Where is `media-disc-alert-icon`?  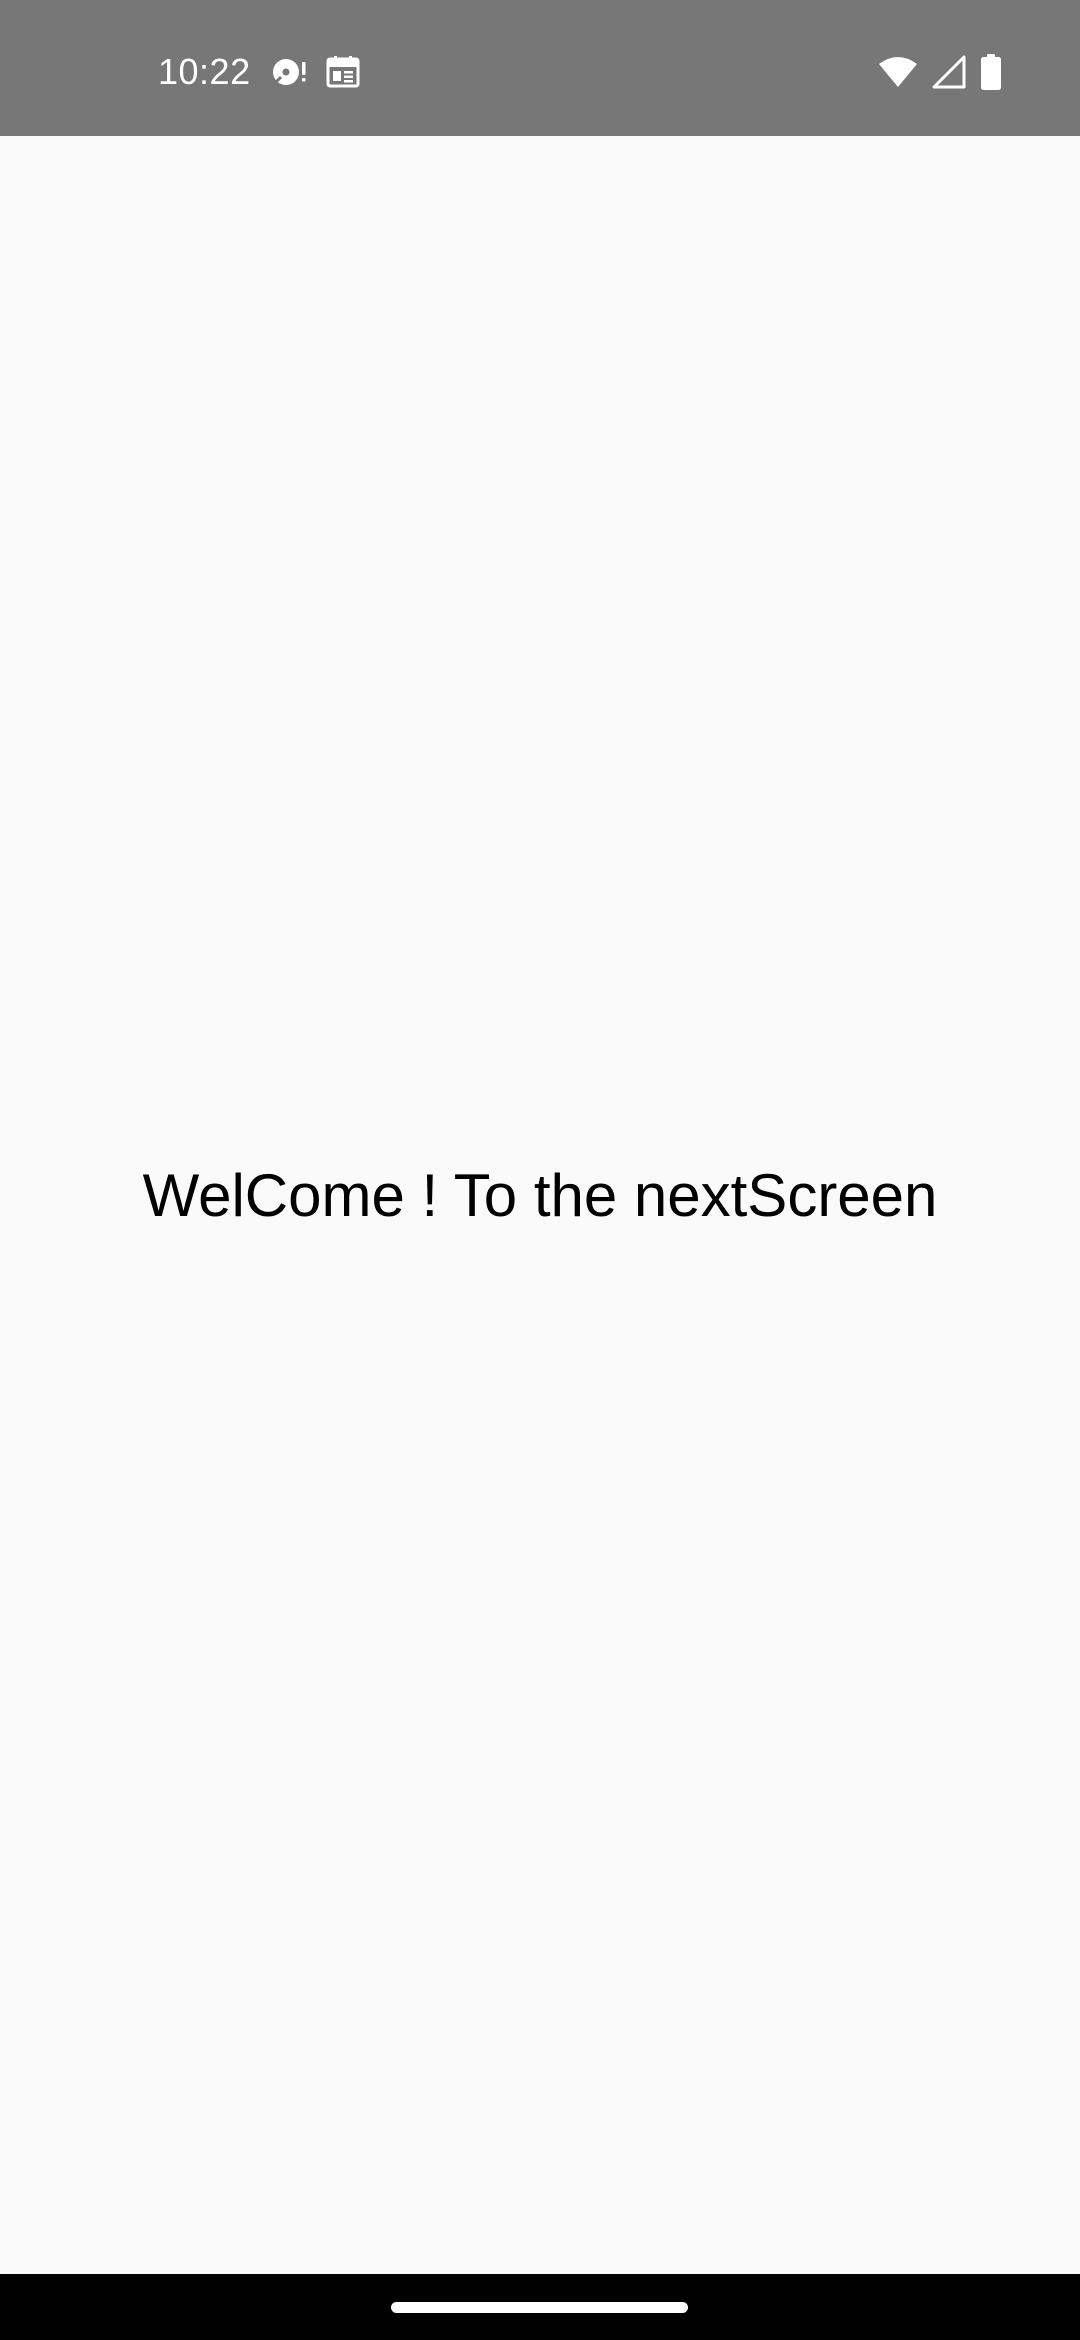 media-disc-alert-icon is located at coordinates (290, 72).